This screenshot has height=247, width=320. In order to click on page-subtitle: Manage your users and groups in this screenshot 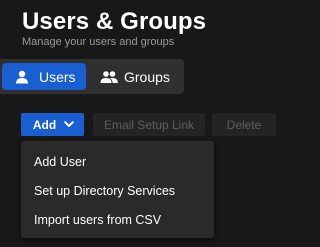, I will do `click(98, 42)`.